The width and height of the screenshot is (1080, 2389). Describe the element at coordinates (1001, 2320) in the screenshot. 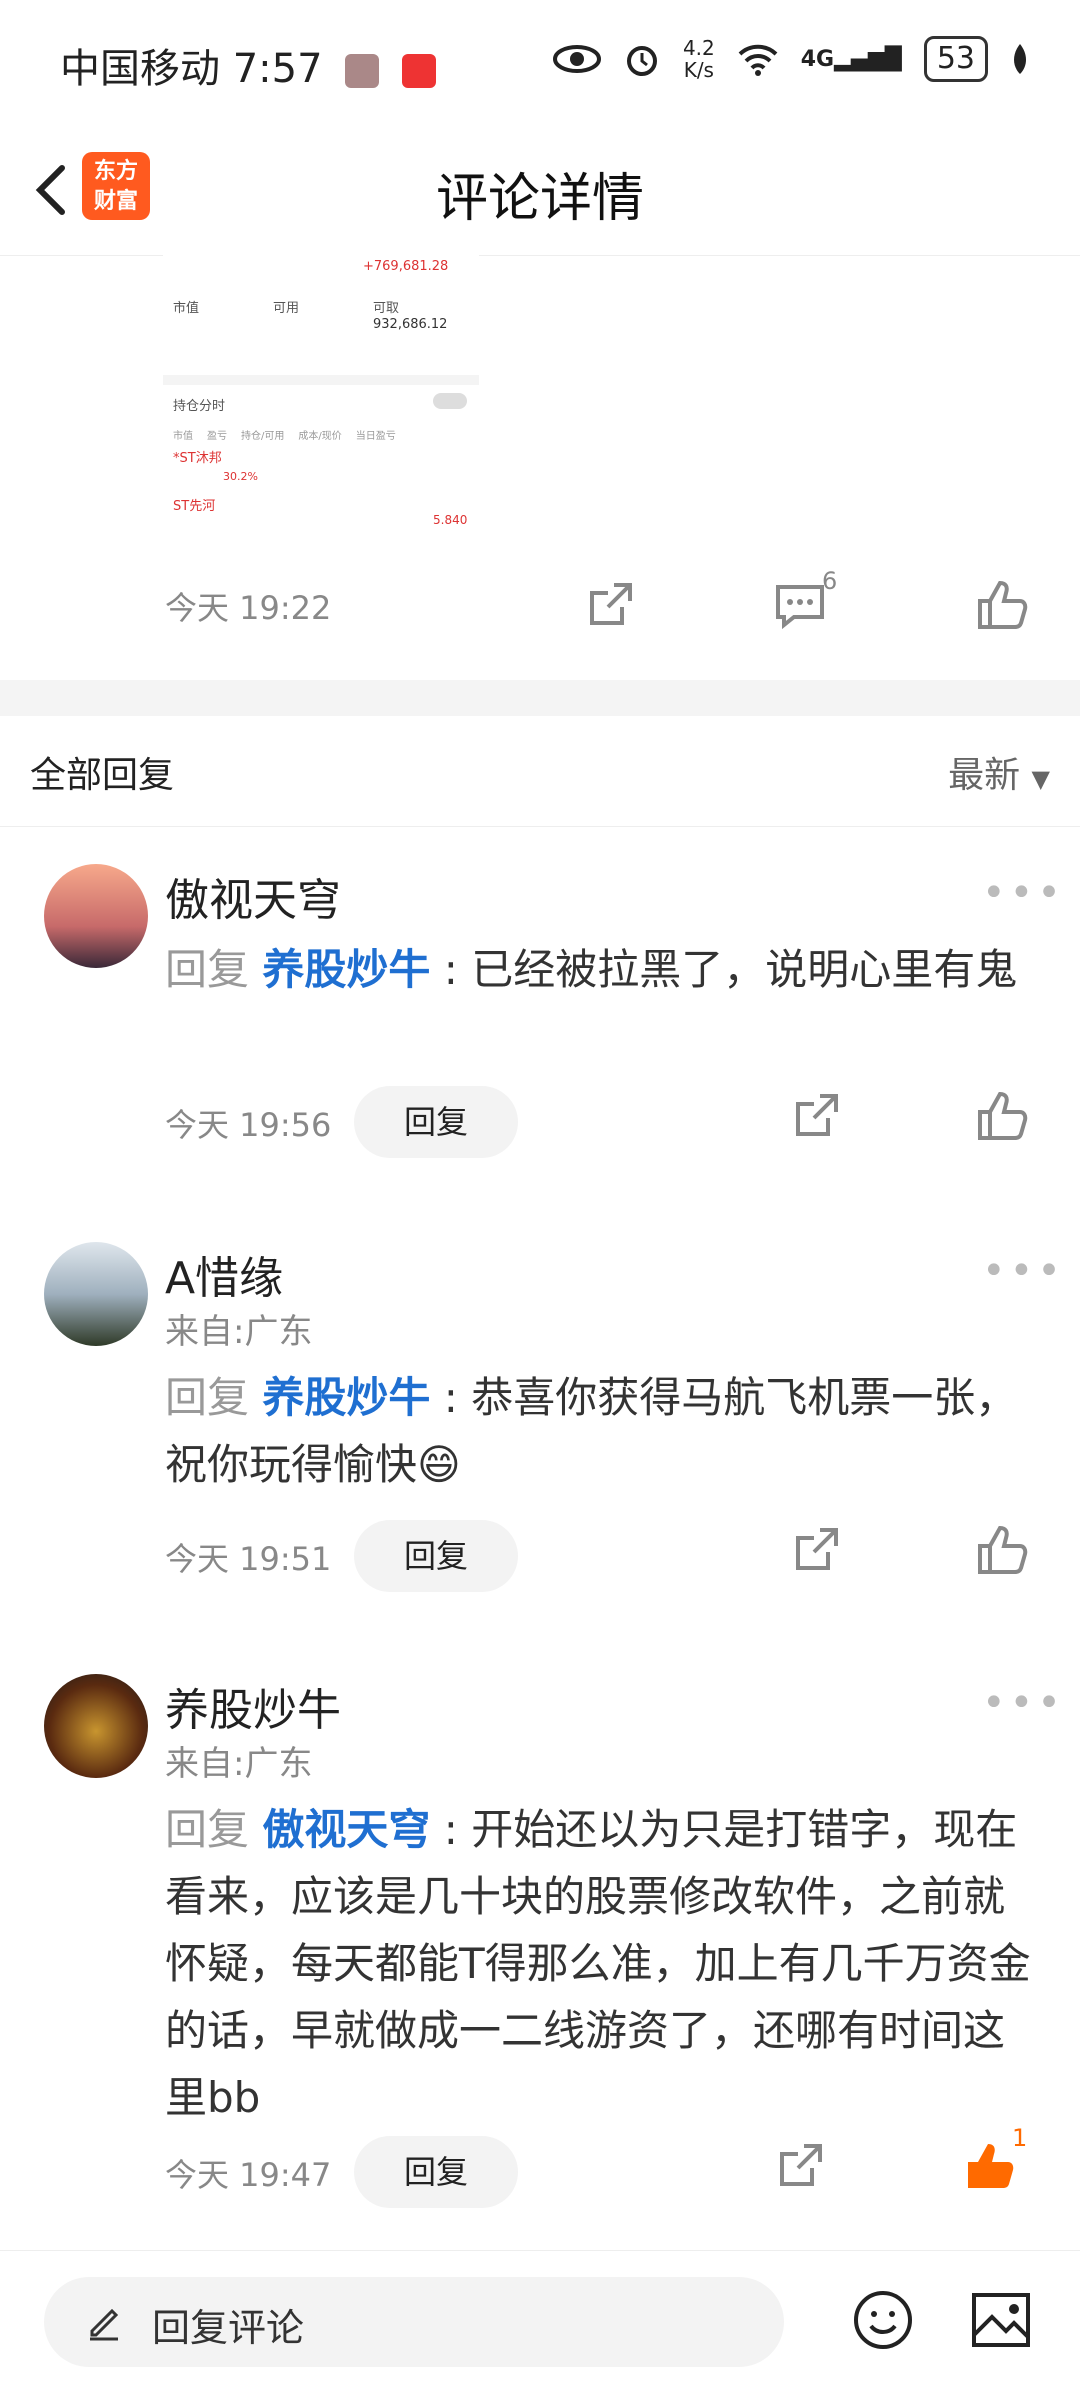

I see `image-icon` at that location.